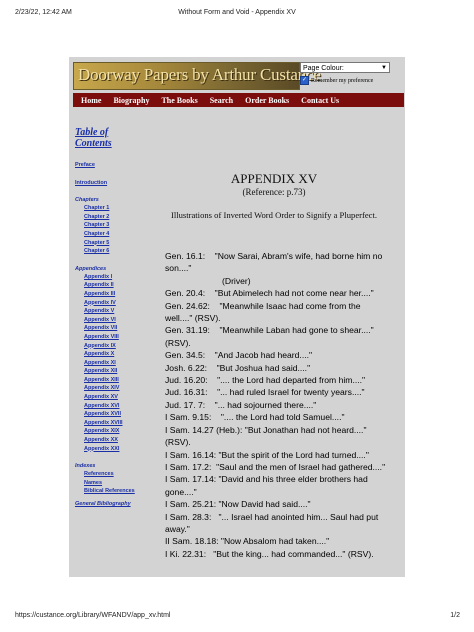  I want to click on sidebar-chapter-1: Chapter 1, so click(109, 208).